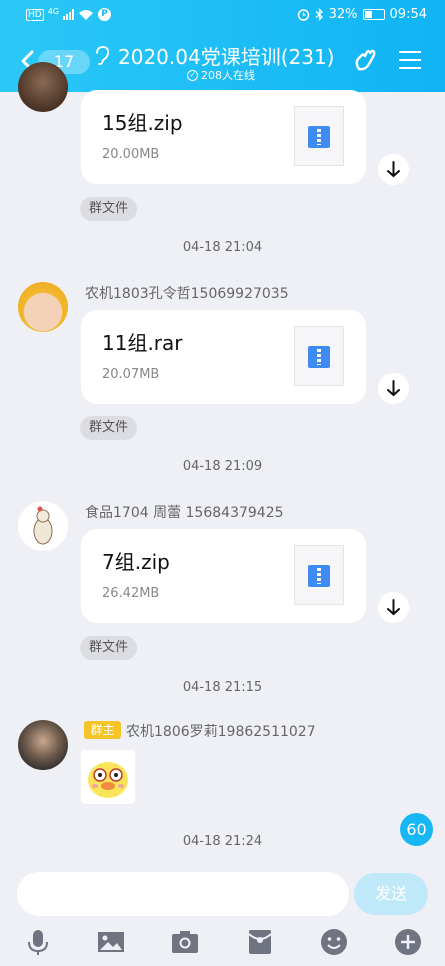 The image size is (445, 966). What do you see at coordinates (408, 14) in the screenshot?
I see `clock: 09:54` at bounding box center [408, 14].